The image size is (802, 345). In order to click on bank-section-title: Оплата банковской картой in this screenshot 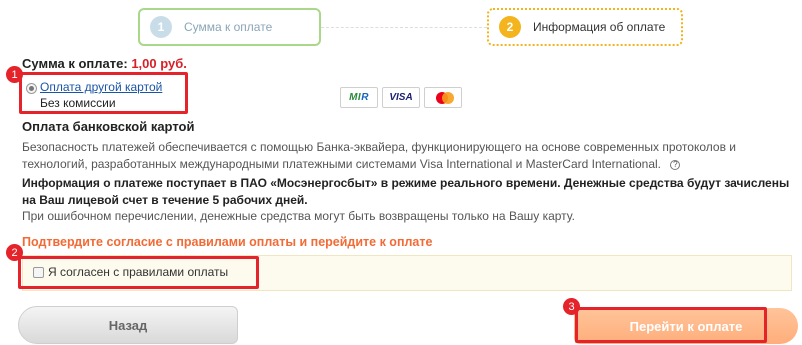, I will do `click(108, 126)`.